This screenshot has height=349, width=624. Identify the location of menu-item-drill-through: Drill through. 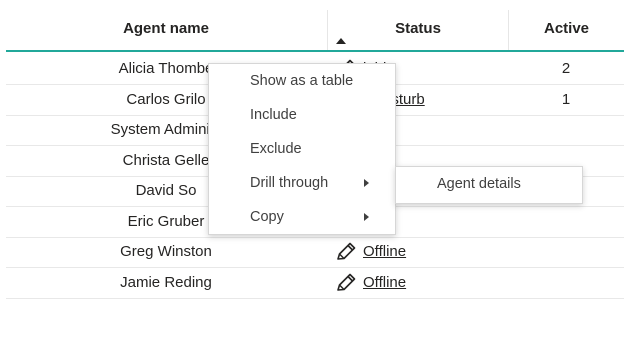
(302, 183).